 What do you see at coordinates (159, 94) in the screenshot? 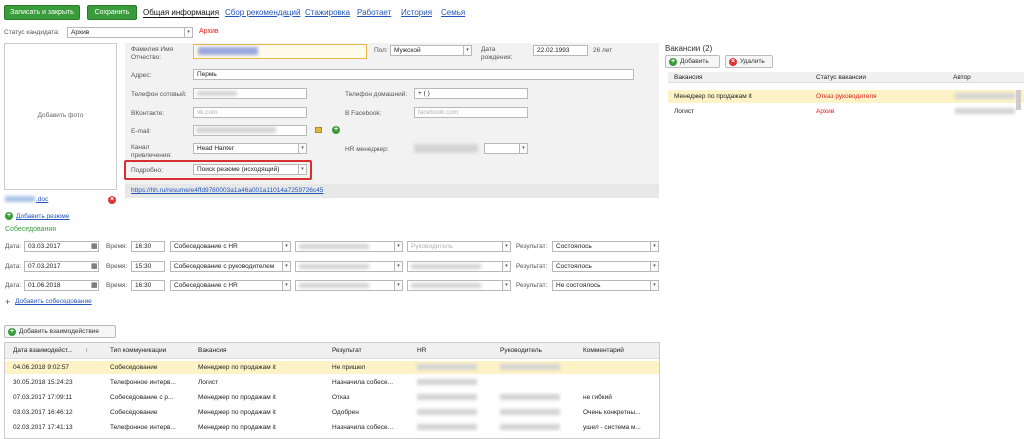
I see `mobile-label: Телефон сотовый:` at bounding box center [159, 94].